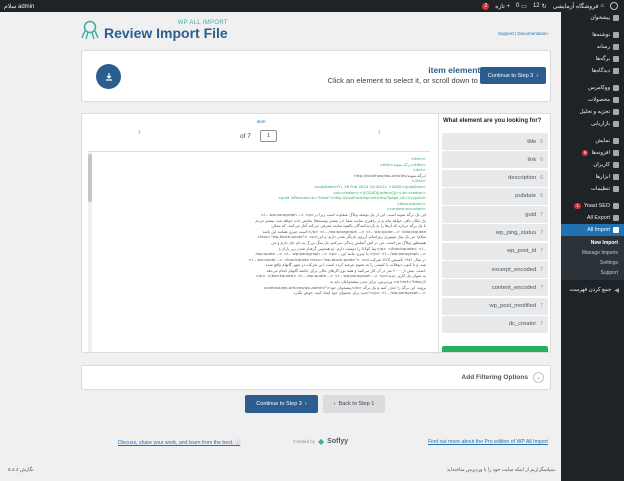 The height and width of the screenshot is (481, 624). Describe the element at coordinates (523, 33) in the screenshot. I see `header-links: Support | Documentation` at that location.